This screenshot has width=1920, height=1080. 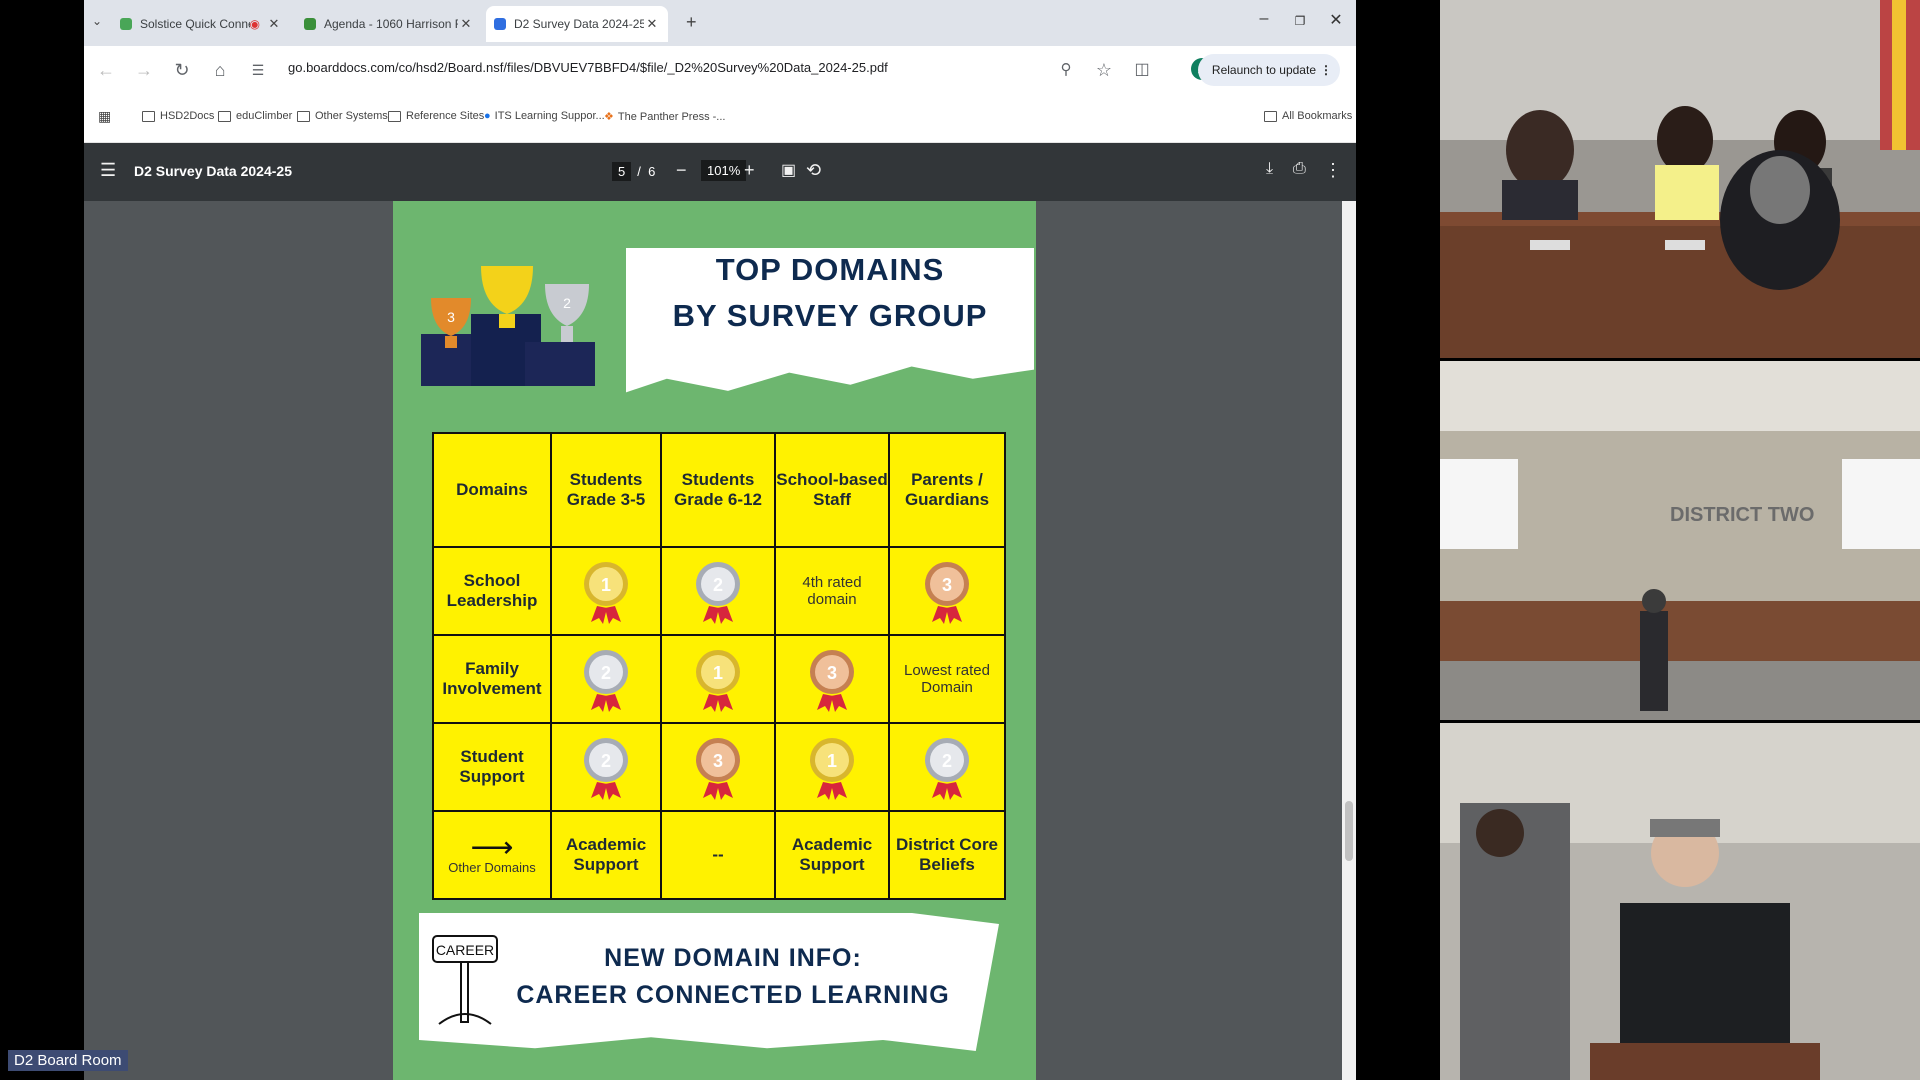 I want to click on header-students-6-12: Students Grade 6-12, so click(x=718, y=490).